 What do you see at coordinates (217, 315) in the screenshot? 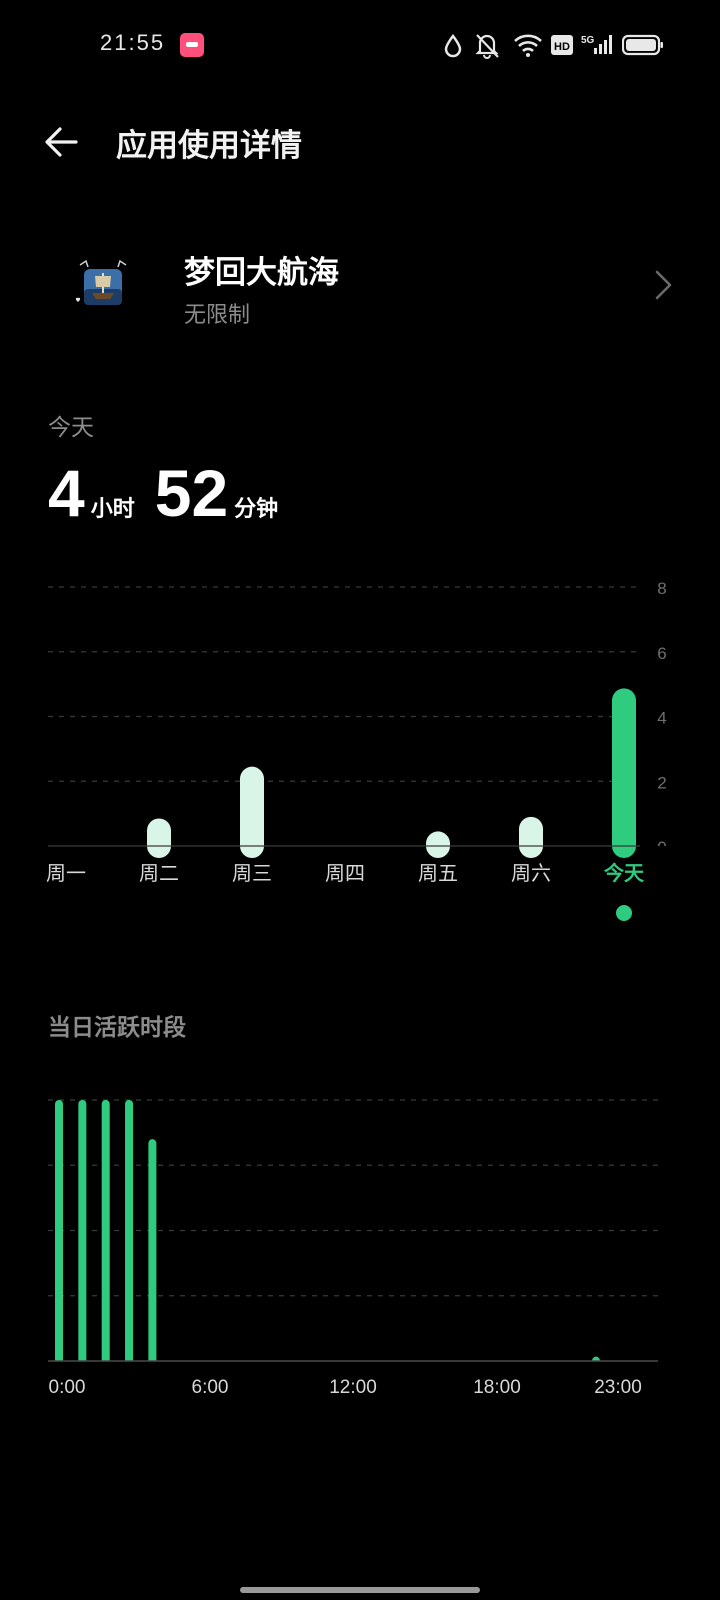
I see `app-limit-status: 无限制` at bounding box center [217, 315].